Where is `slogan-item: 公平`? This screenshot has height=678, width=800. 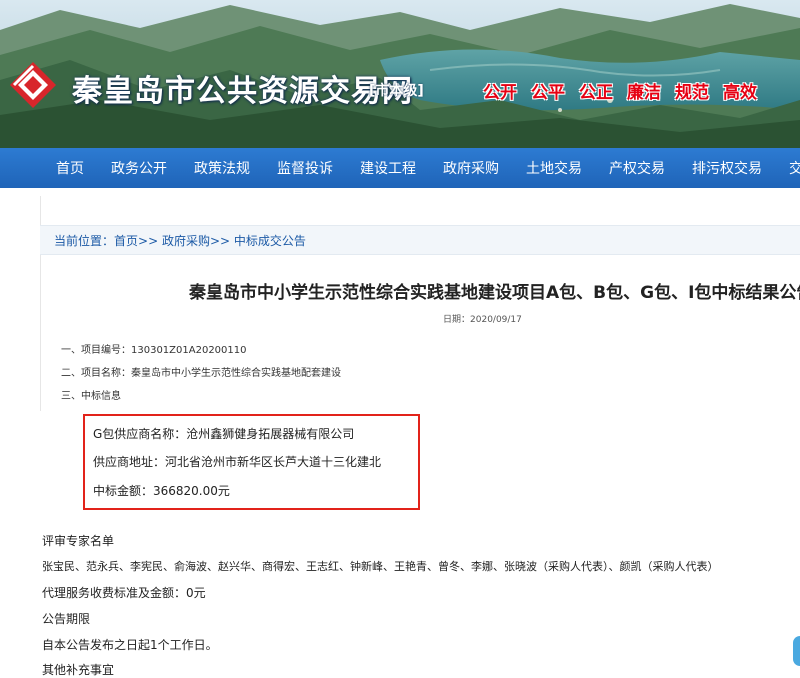 slogan-item: 公平 is located at coordinates (548, 93).